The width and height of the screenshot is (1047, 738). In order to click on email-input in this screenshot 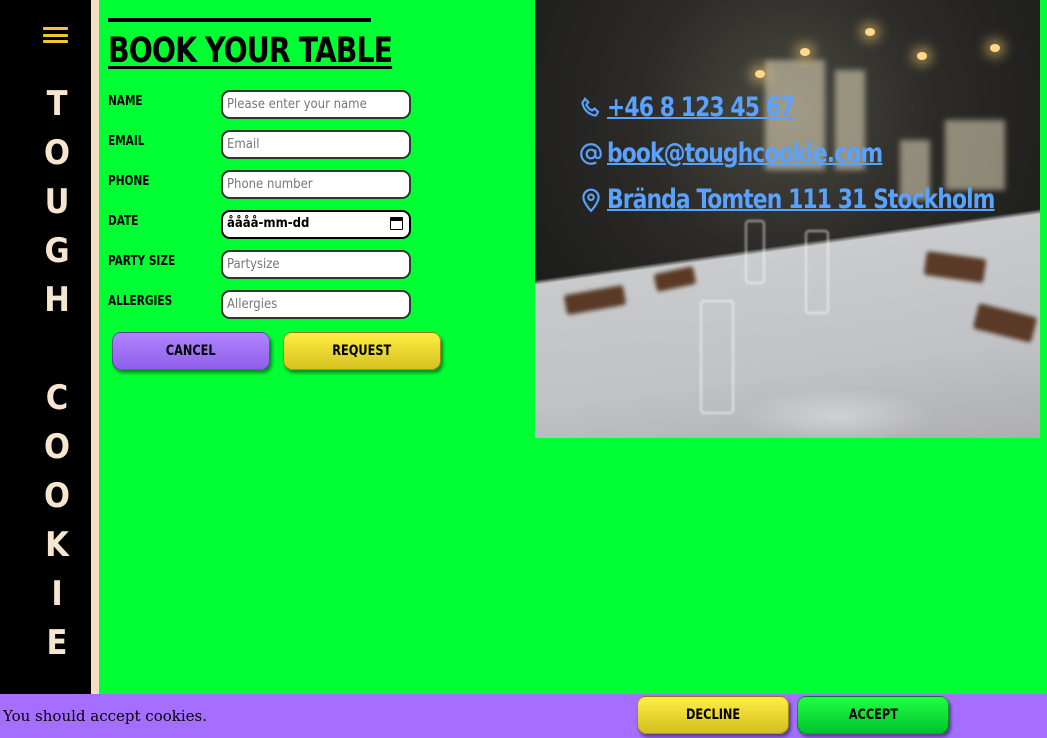, I will do `click(316, 144)`.